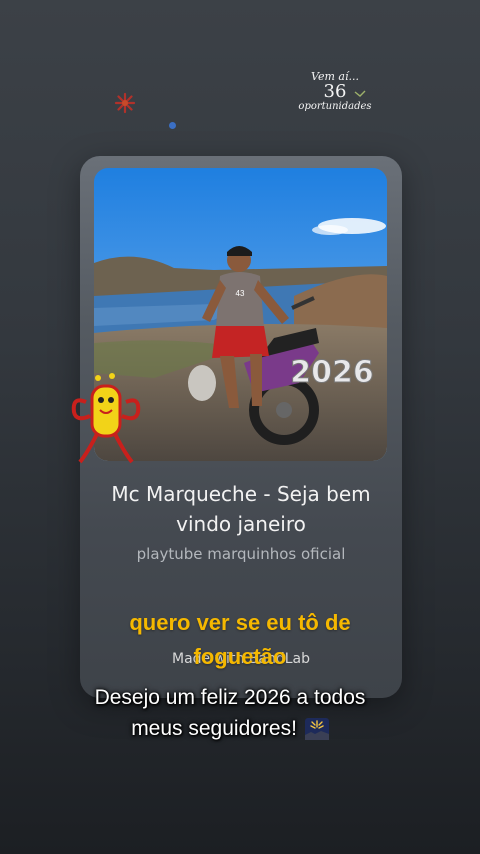 This screenshot has height=854, width=480. Describe the element at coordinates (172, 125) in the screenshot. I see `blue-dot-sticker-icon` at that location.